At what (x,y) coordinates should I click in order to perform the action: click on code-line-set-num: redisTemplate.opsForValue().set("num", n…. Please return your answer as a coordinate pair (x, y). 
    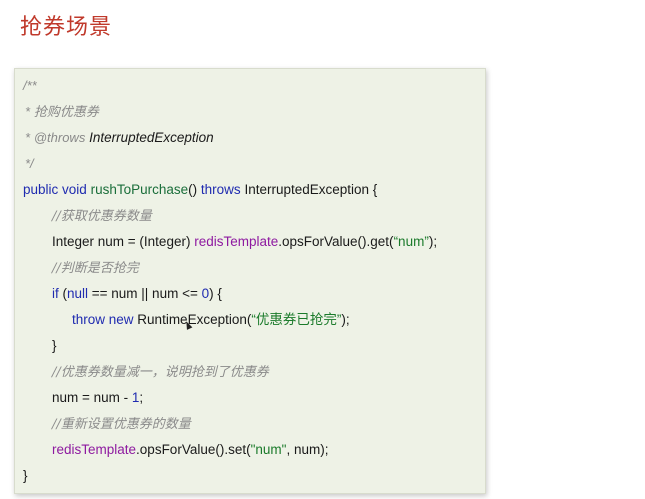
    Looking at the image, I should click on (250, 450).